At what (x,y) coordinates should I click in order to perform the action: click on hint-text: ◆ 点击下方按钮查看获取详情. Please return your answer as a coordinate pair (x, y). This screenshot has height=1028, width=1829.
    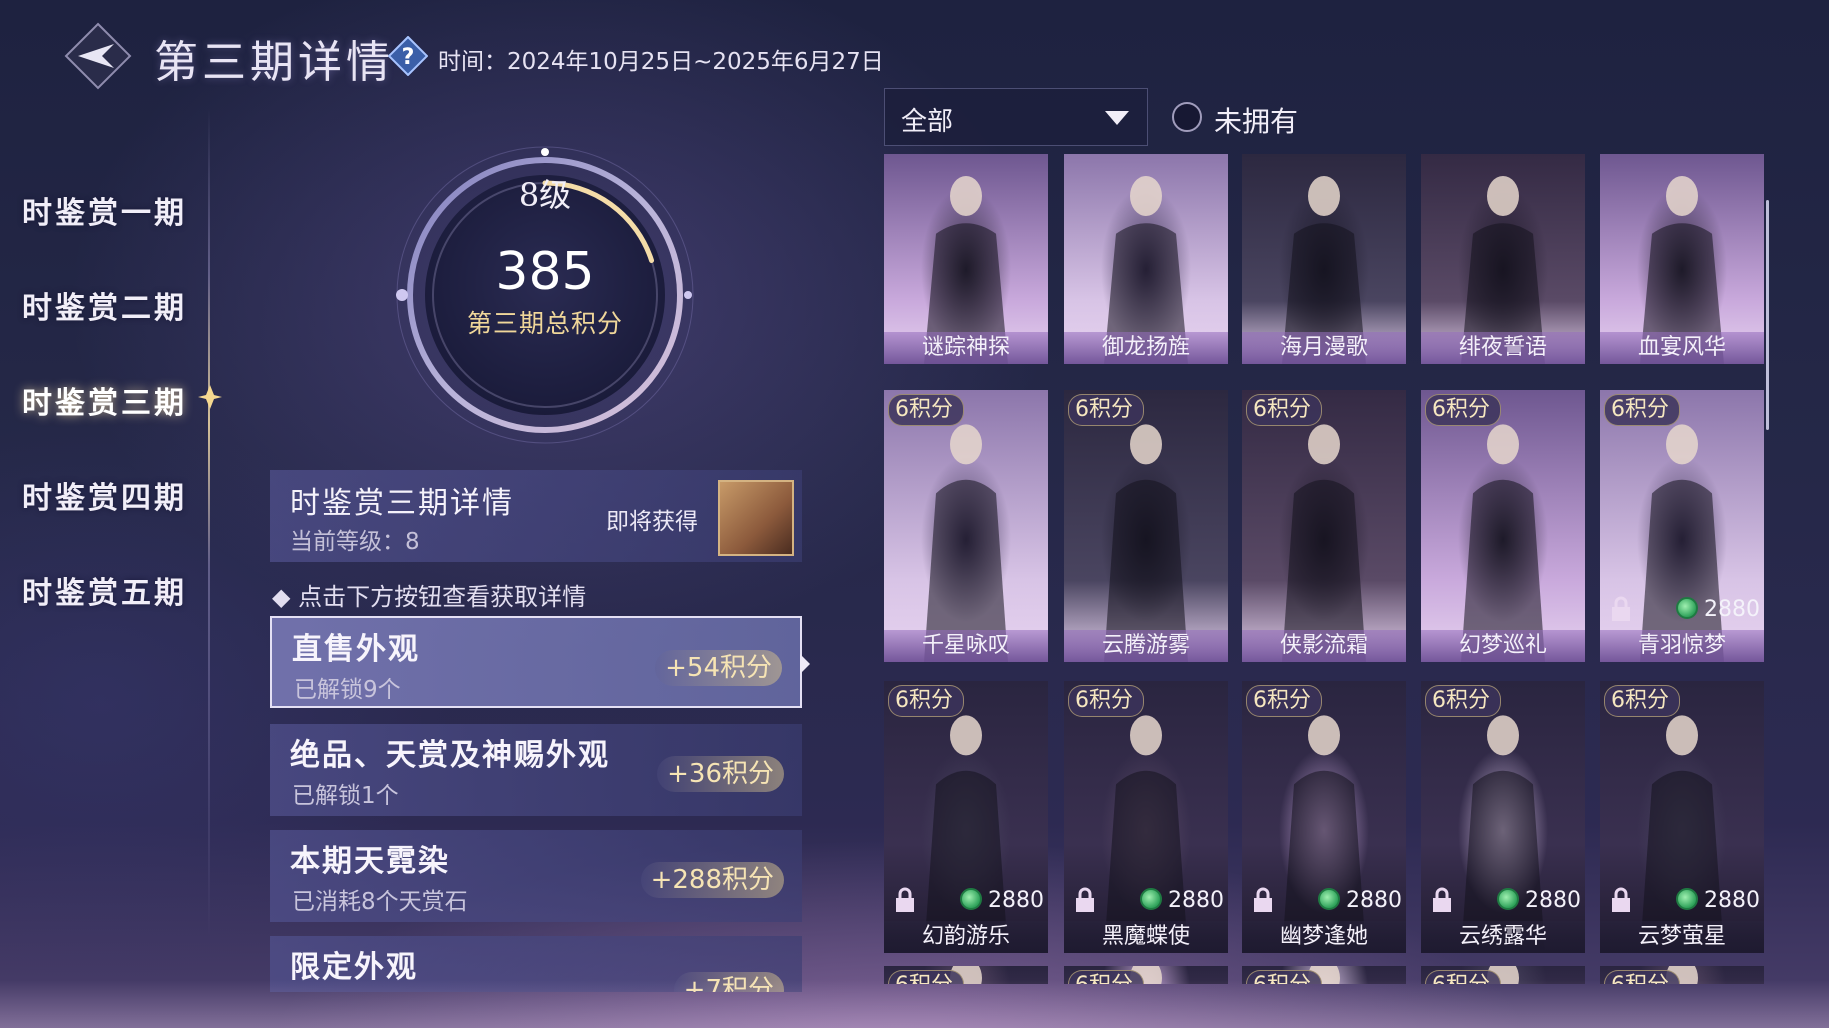
    Looking at the image, I should click on (429, 597).